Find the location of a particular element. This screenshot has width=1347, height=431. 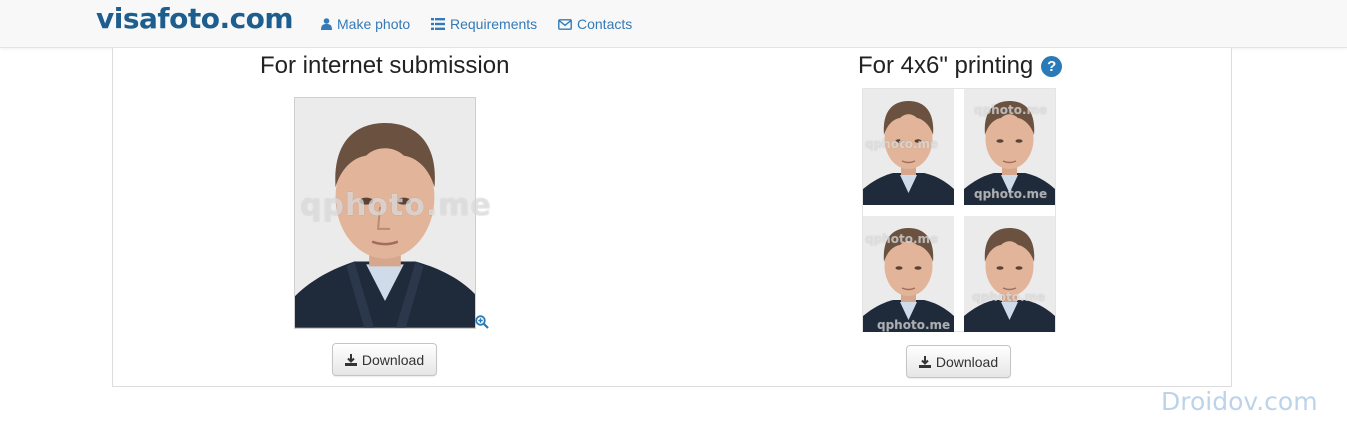

internet-submission-title: For internet submission is located at coordinates (385, 65).